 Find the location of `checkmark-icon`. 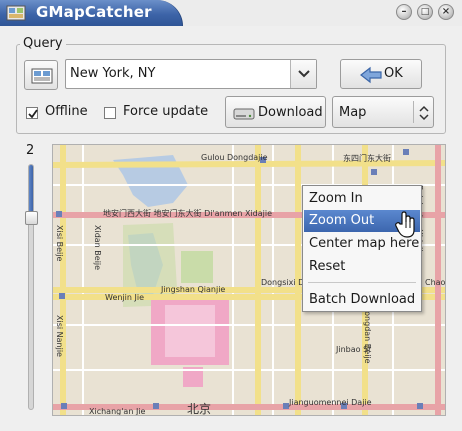

checkmark-icon is located at coordinates (33, 114).